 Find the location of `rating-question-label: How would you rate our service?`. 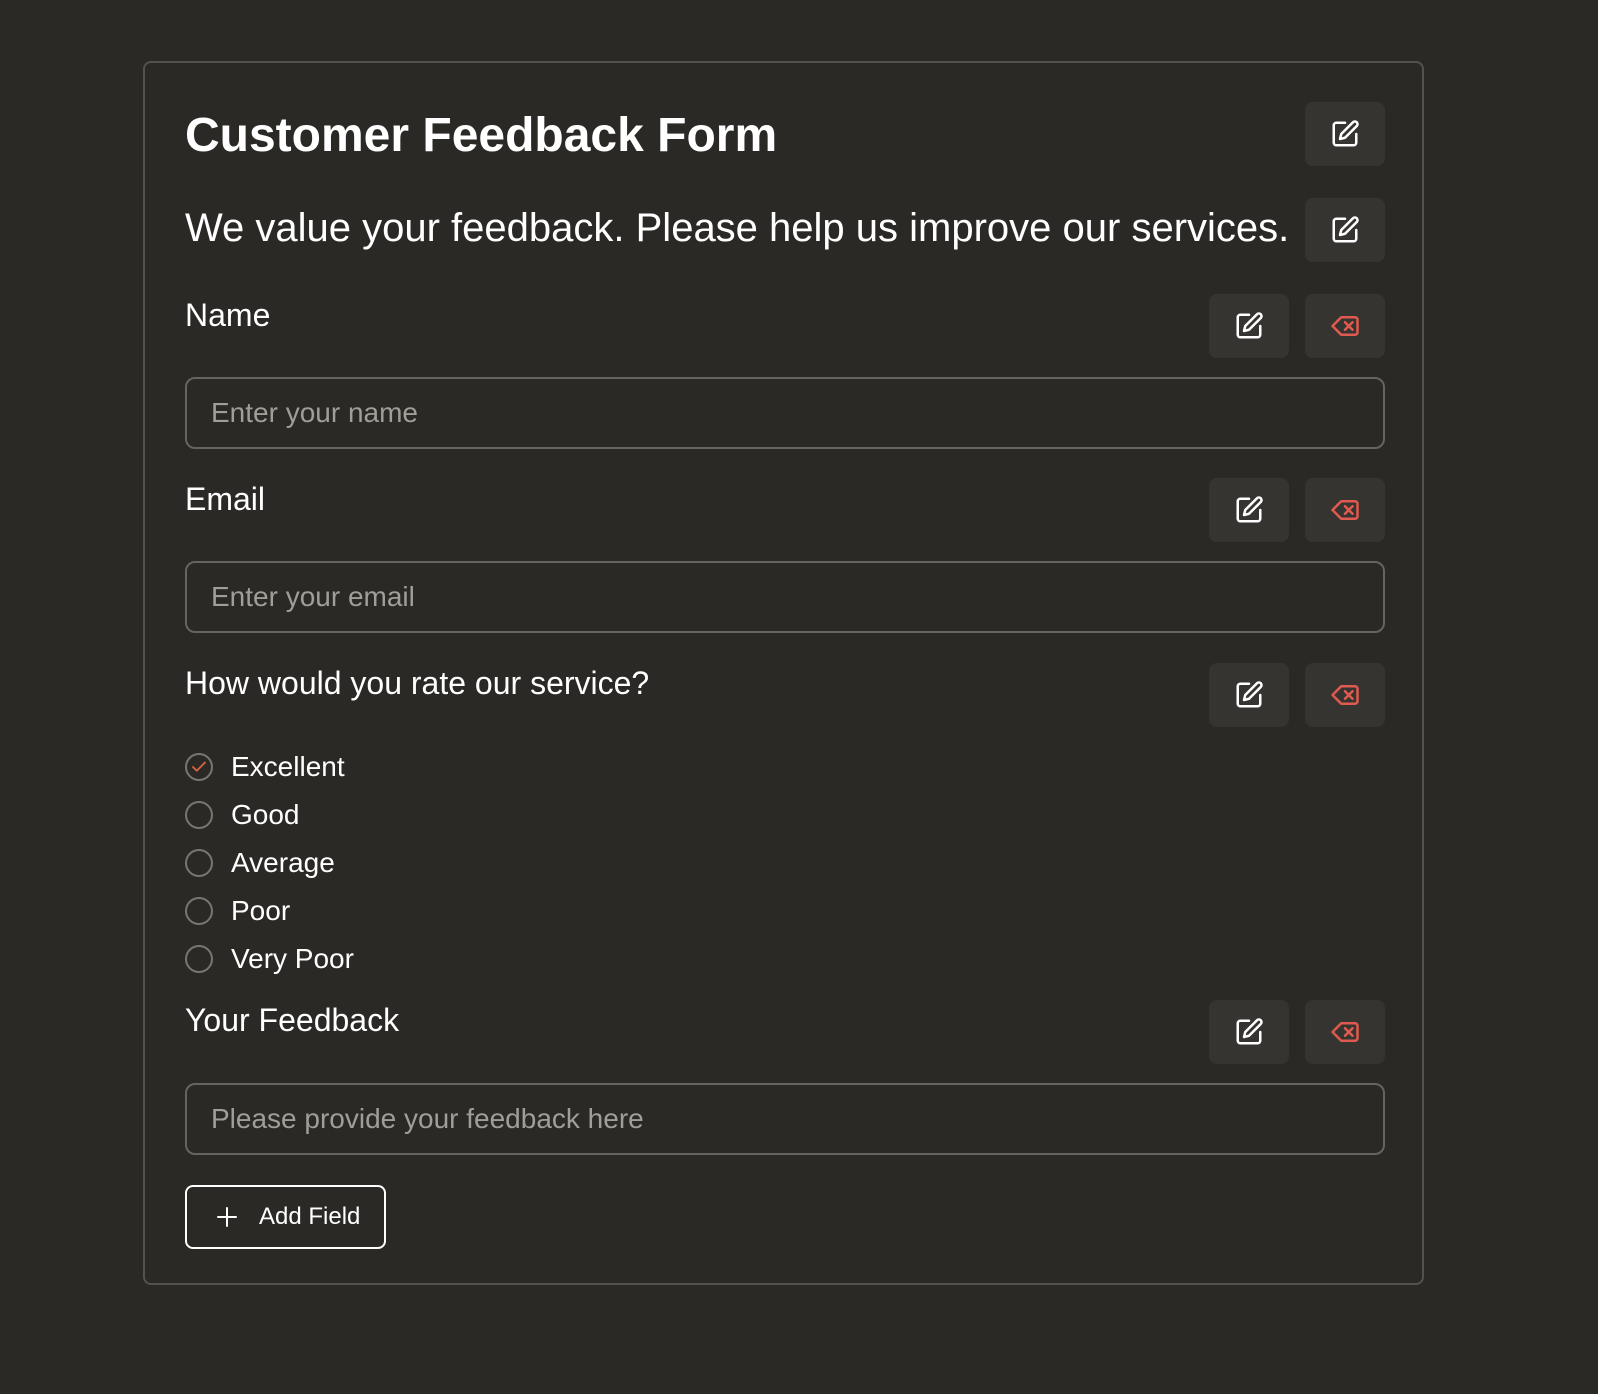

rating-question-label: How would you rate our service? is located at coordinates (417, 683).